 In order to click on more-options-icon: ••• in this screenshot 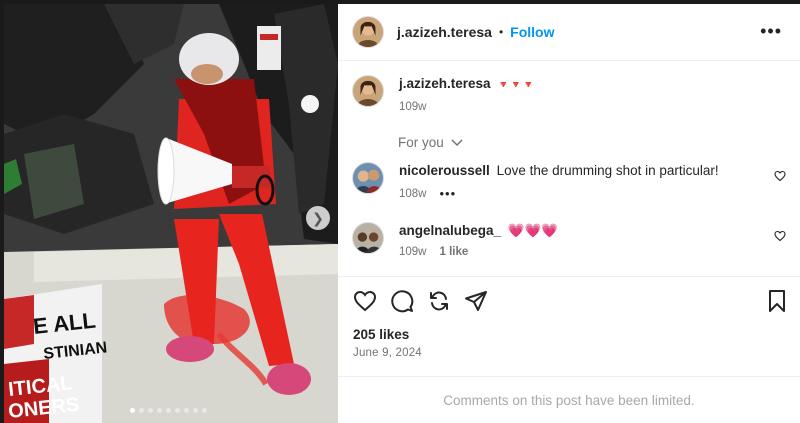, I will do `click(771, 31)`.